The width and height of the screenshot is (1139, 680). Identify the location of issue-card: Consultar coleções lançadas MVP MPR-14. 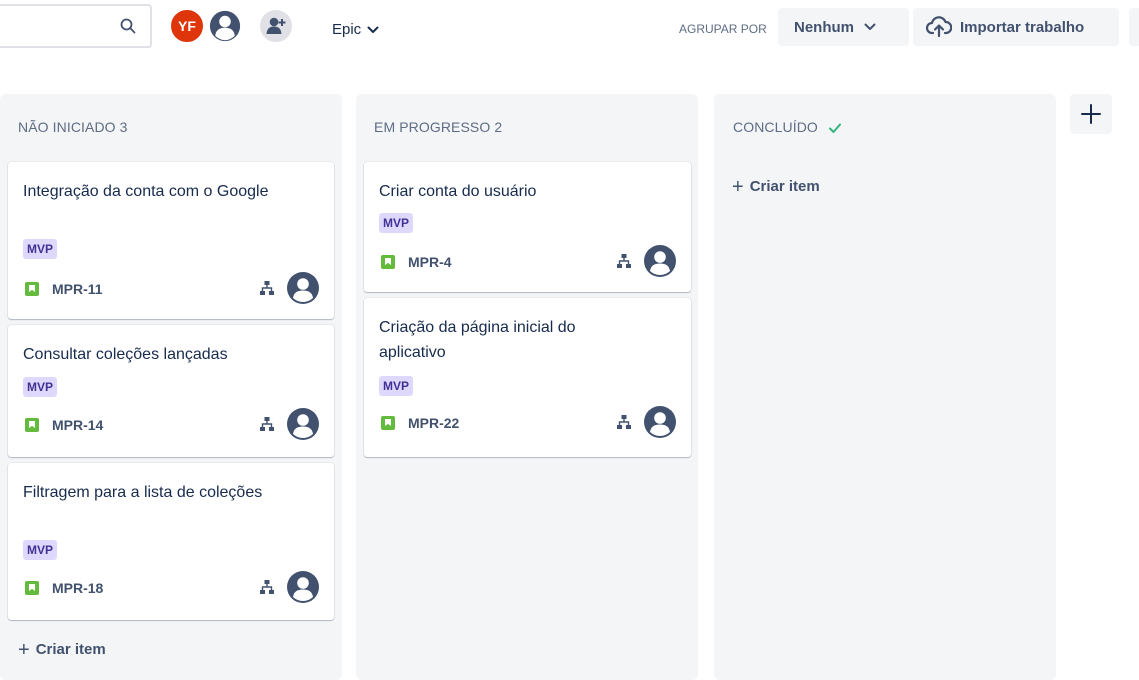
(171, 391).